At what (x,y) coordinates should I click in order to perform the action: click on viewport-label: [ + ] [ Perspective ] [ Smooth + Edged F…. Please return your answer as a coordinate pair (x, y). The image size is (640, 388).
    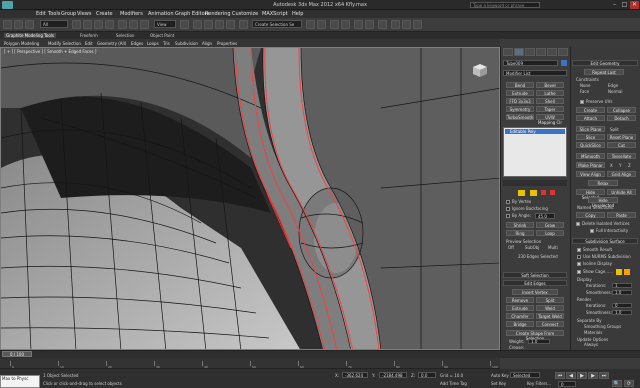
    Looking at the image, I should click on (50, 51).